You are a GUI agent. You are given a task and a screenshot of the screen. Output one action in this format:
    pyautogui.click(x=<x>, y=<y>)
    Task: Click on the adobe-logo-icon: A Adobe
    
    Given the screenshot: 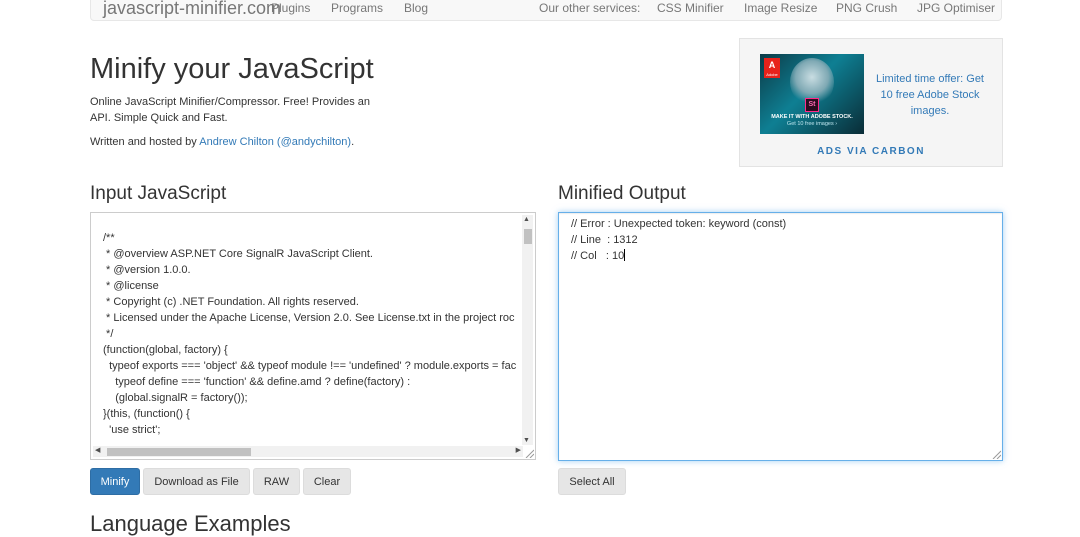 What is the action you would take?
    pyautogui.click(x=772, y=68)
    